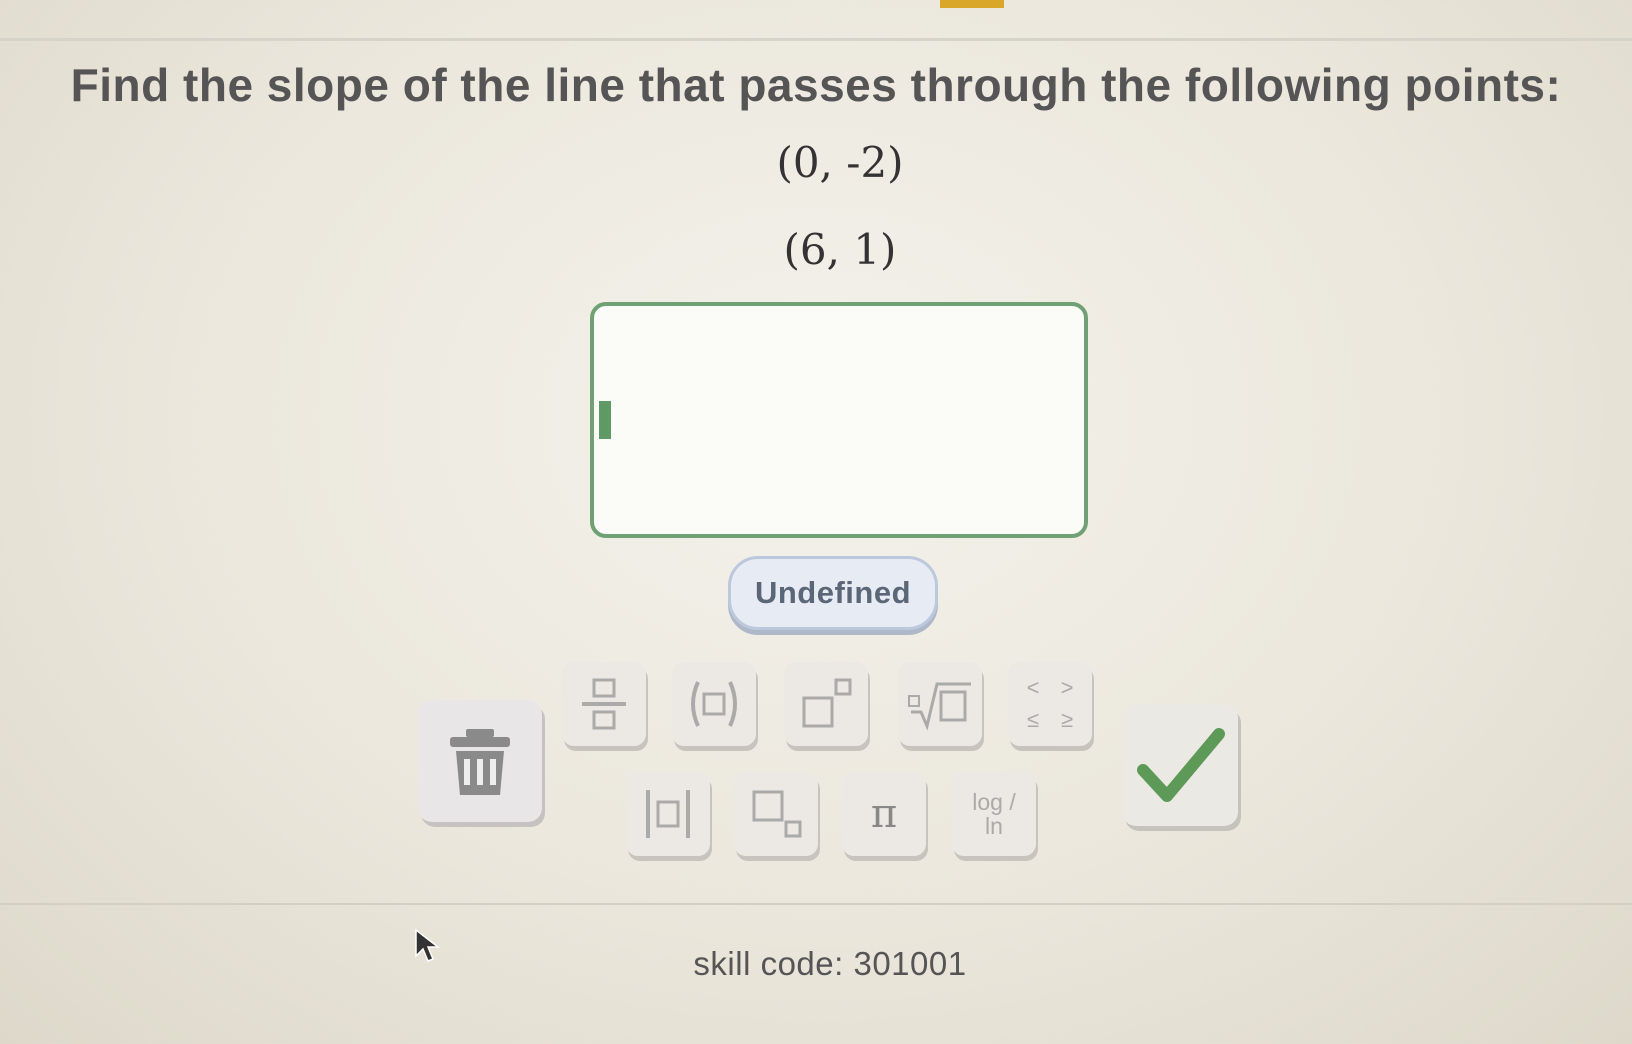 The image size is (1632, 1044). What do you see at coordinates (428, 945) in the screenshot?
I see `mouse-pointer-icon` at bounding box center [428, 945].